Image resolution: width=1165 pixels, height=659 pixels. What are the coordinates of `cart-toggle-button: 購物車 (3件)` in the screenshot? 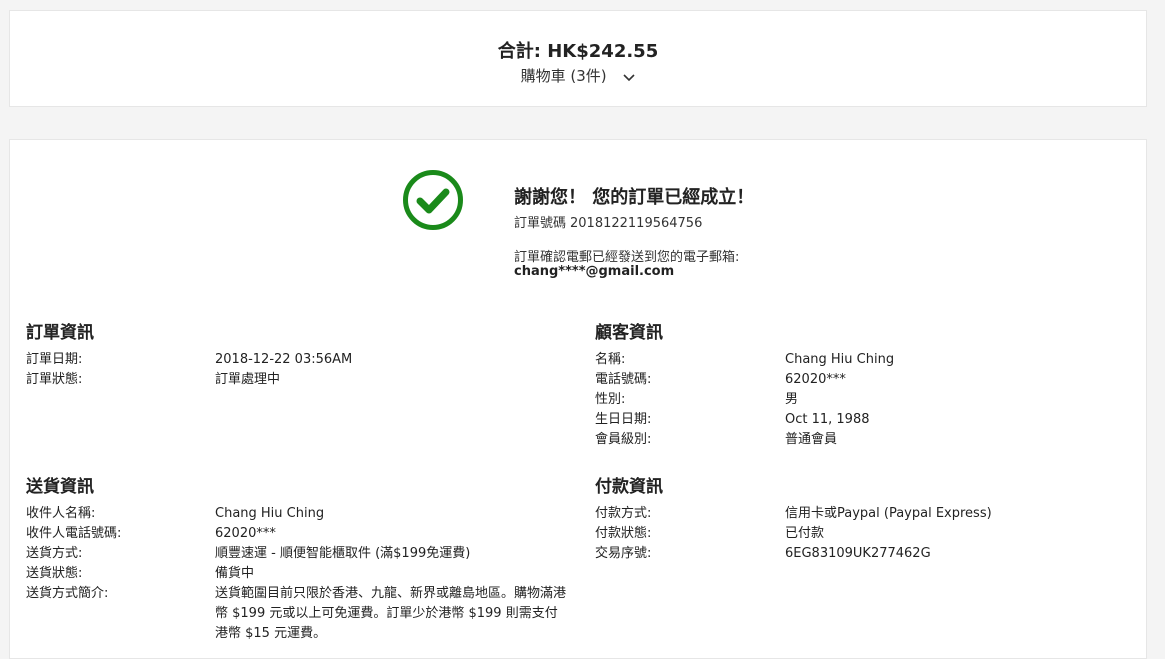 It's located at (578, 75).